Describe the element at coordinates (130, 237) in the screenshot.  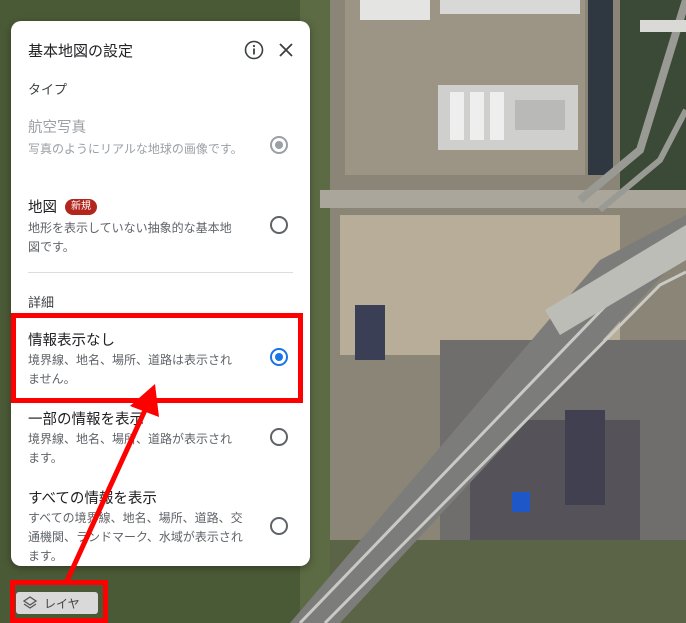
I see `option-description: 地形を表示していない抽象的な基本地図です。` at that location.